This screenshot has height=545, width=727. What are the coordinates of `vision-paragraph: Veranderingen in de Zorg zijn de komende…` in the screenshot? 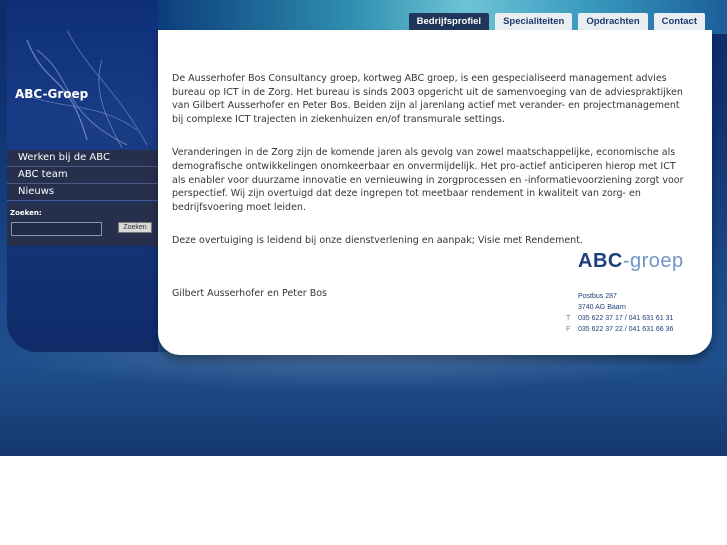 It's located at (428, 180).